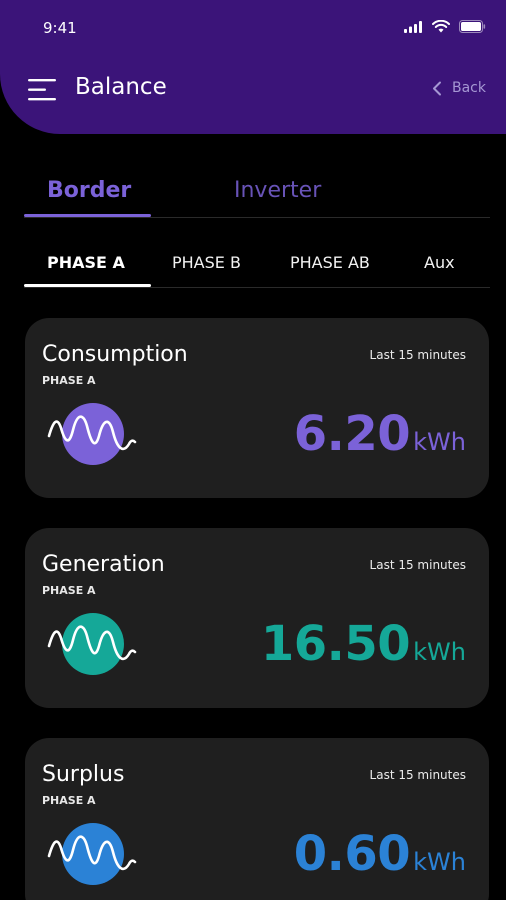 The image size is (506, 900). Describe the element at coordinates (437, 88) in the screenshot. I see `chevron-left-icon` at that location.